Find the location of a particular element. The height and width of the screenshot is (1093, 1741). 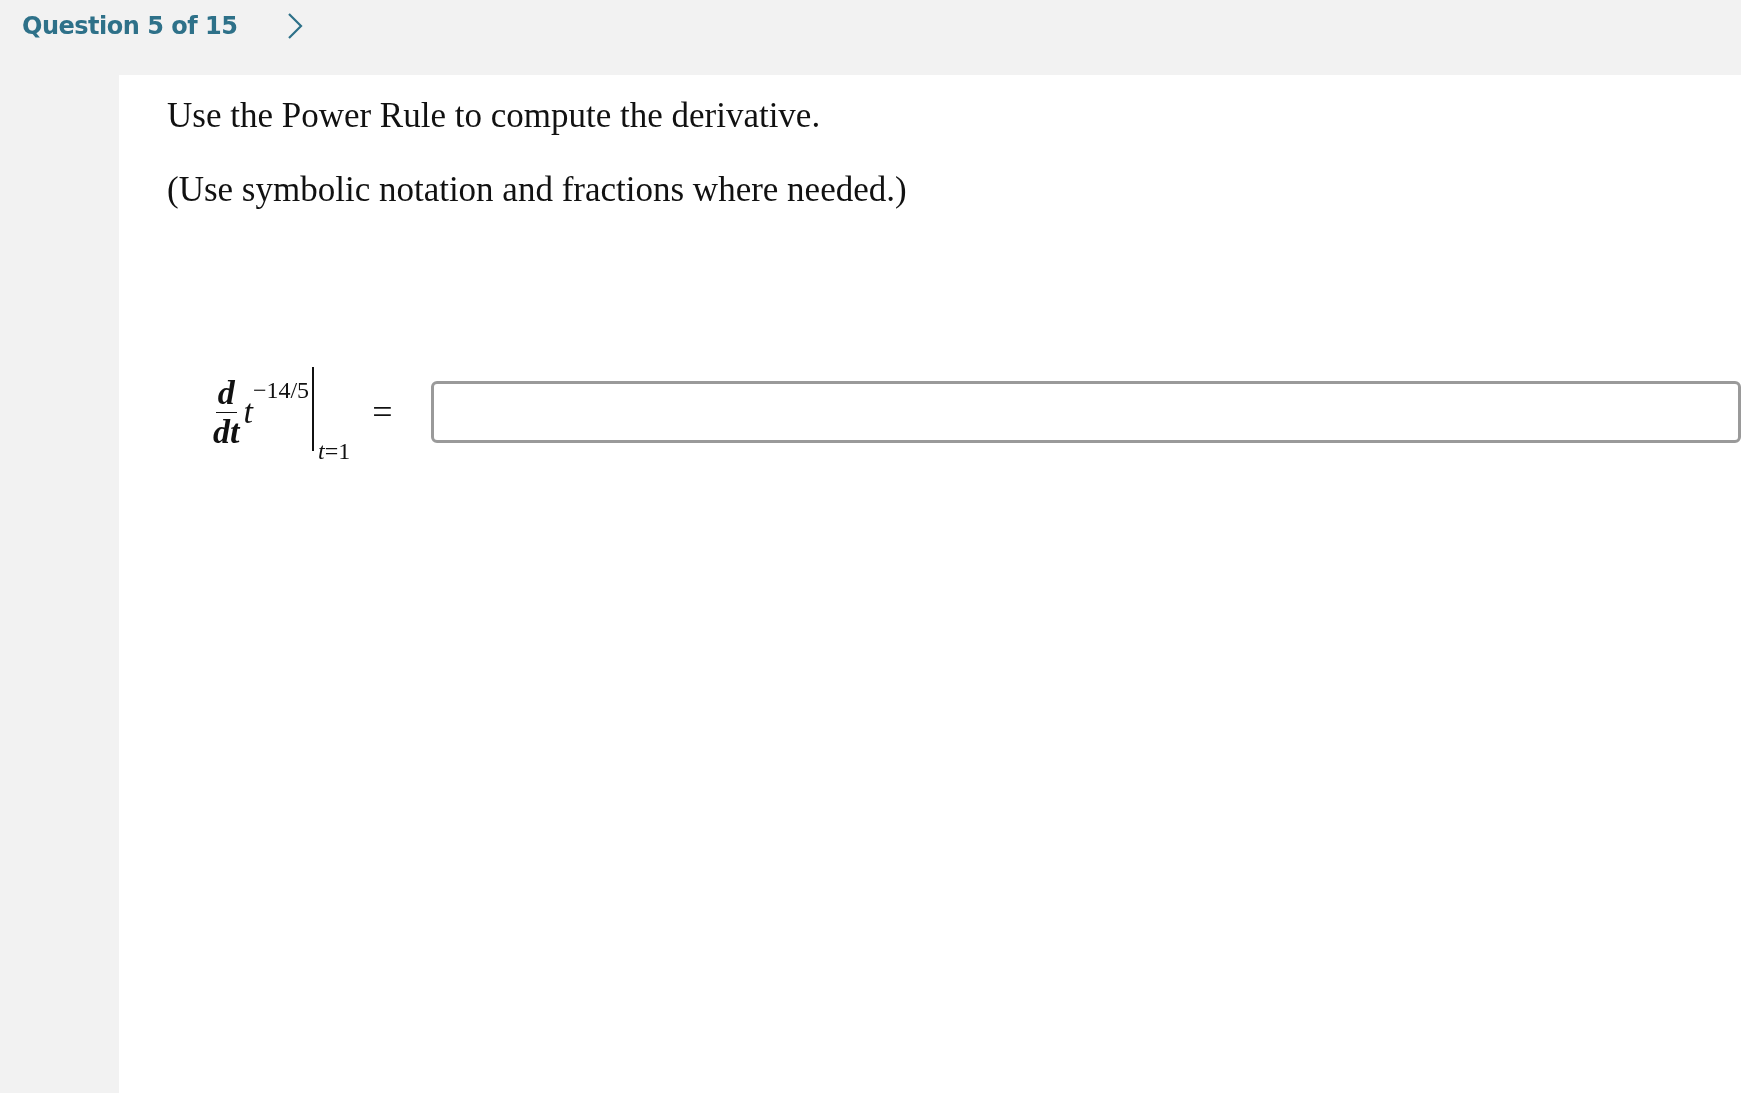

evaluation-point: t=1 is located at coordinates (334, 451).